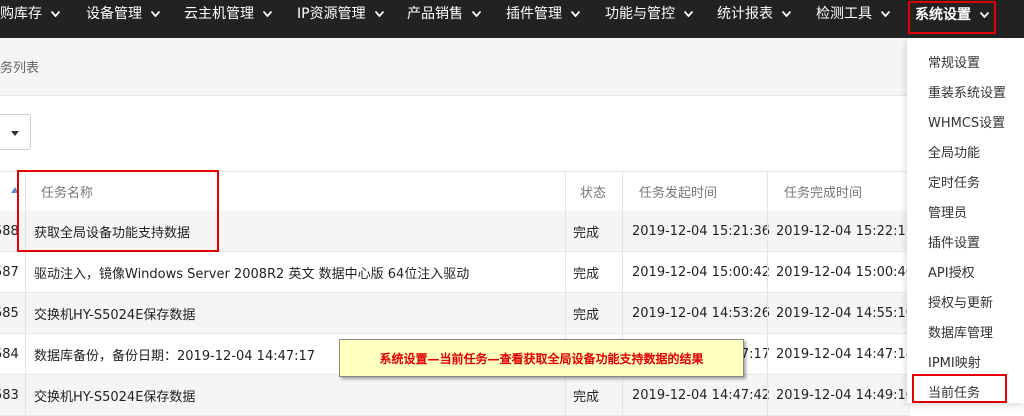 The height and width of the screenshot is (416, 1024). Describe the element at coordinates (967, 91) in the screenshot. I see `menu-item-reinstall: 重装系统设置` at that location.